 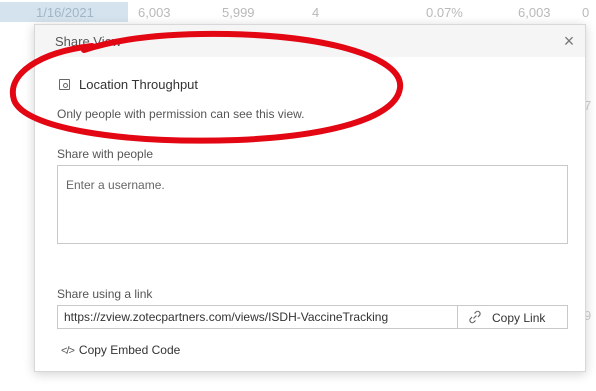 I want to click on share-link-label: Share using a link, so click(x=105, y=294).